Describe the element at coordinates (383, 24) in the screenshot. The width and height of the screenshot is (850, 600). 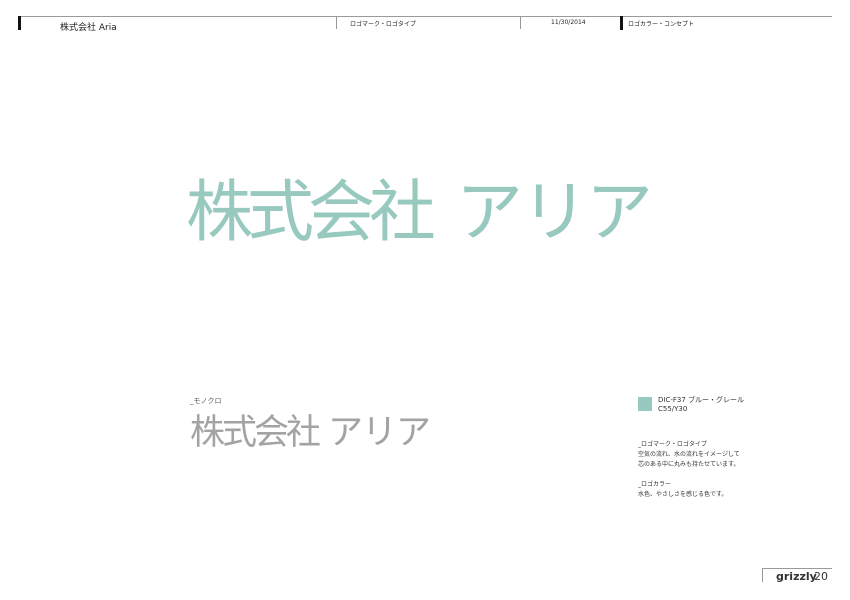
I see `header-section: ロゴマーク・ロゴタイプ` at that location.